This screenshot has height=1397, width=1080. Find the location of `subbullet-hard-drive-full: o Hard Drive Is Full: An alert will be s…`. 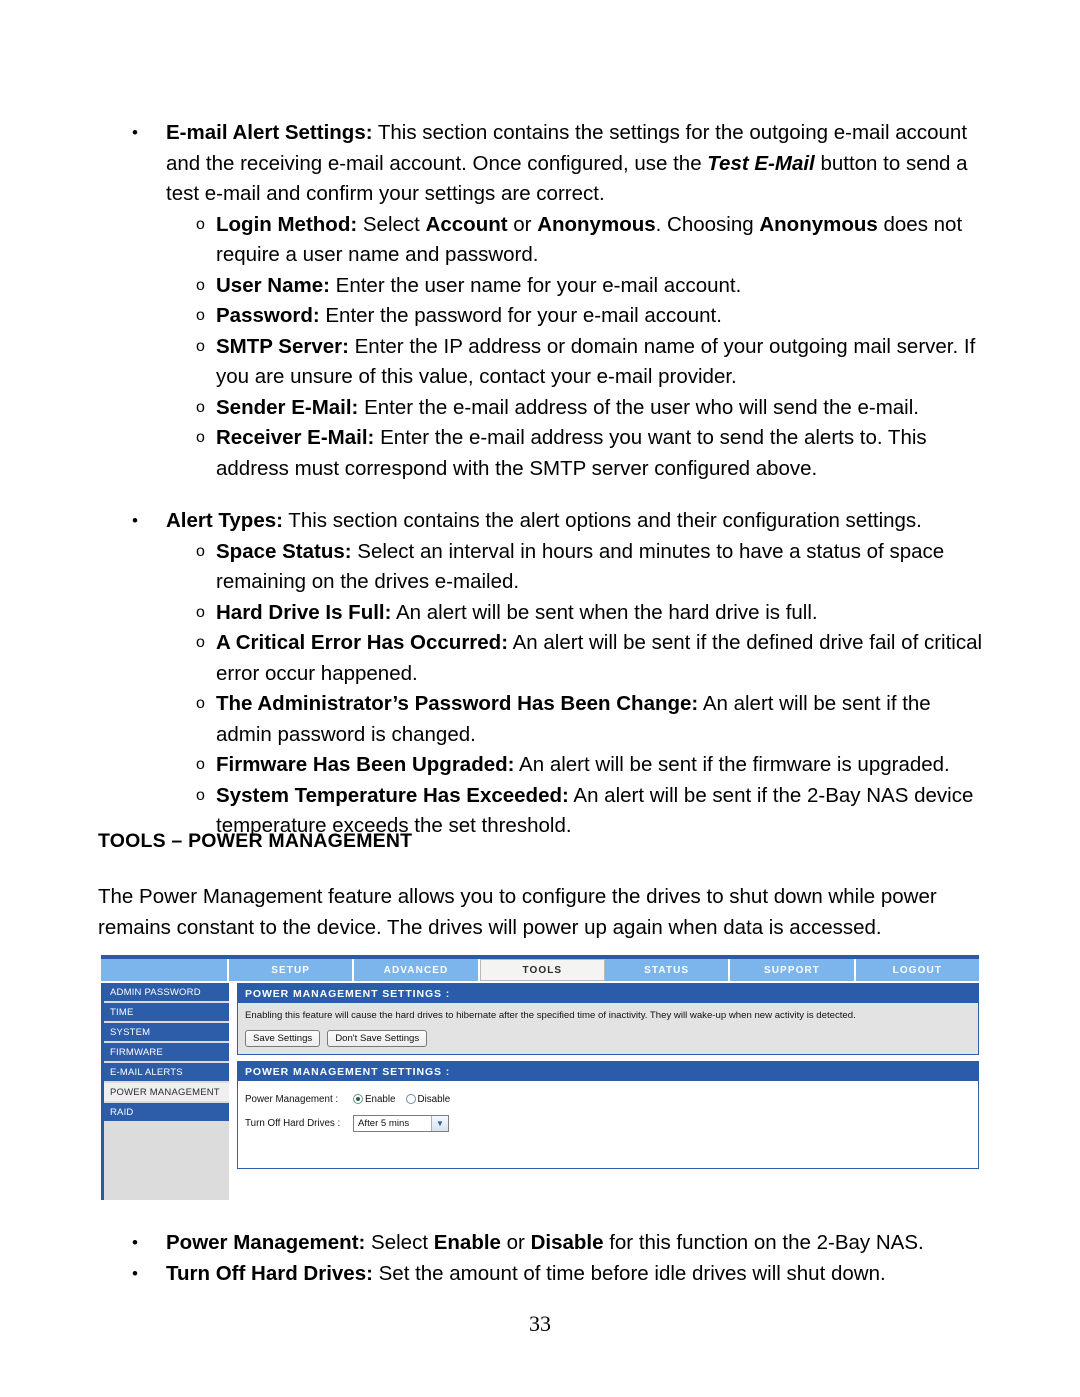

subbullet-hard-drive-full: o Hard Drive Is Full: An alert will be s… is located at coordinates (544, 613).